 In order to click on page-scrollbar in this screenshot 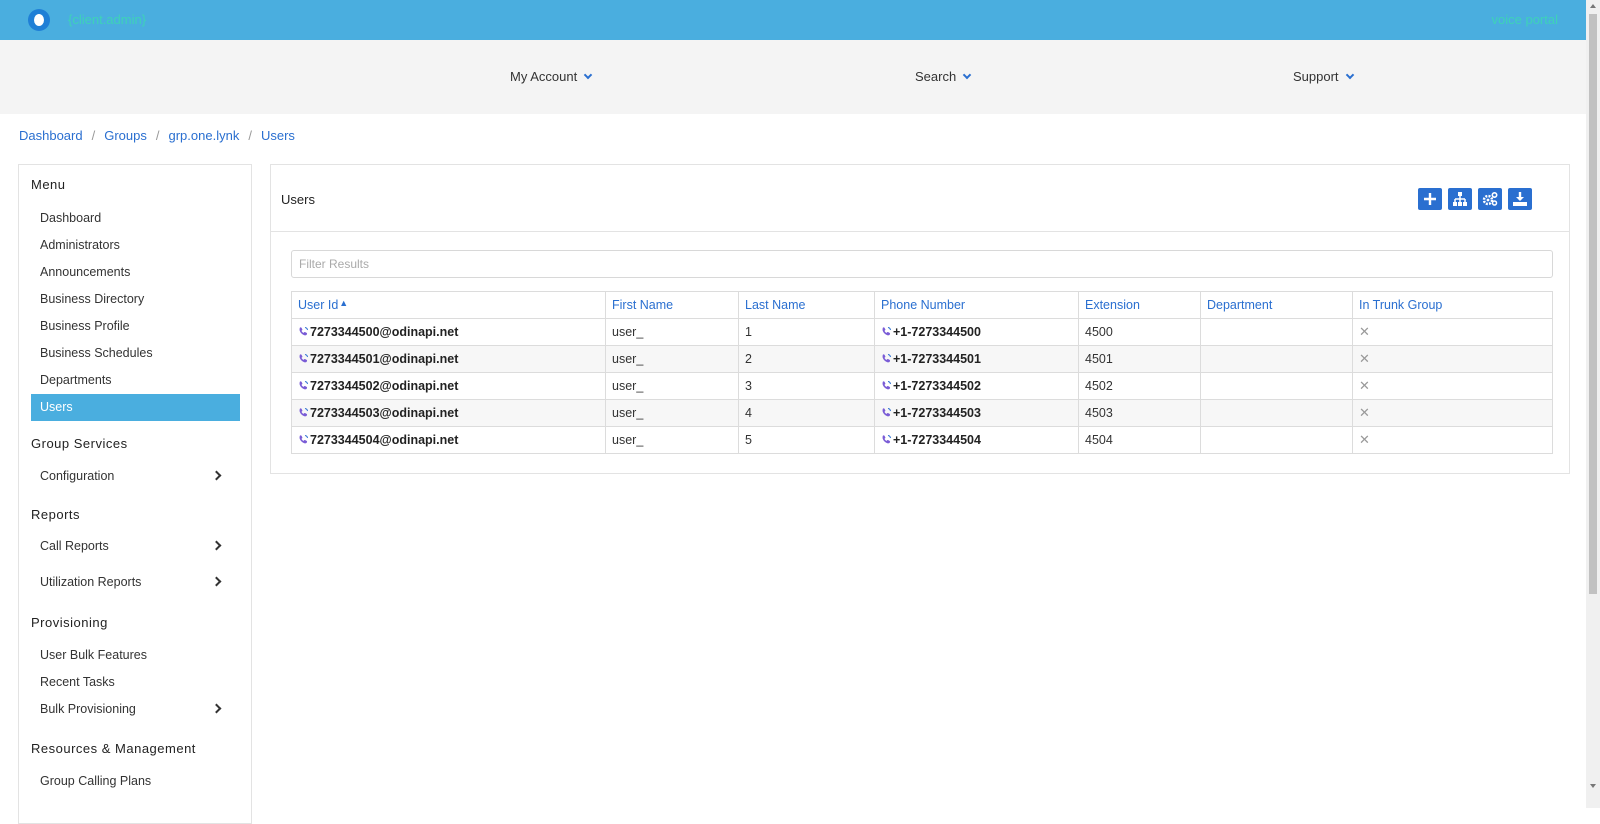, I will do `click(1593, 404)`.